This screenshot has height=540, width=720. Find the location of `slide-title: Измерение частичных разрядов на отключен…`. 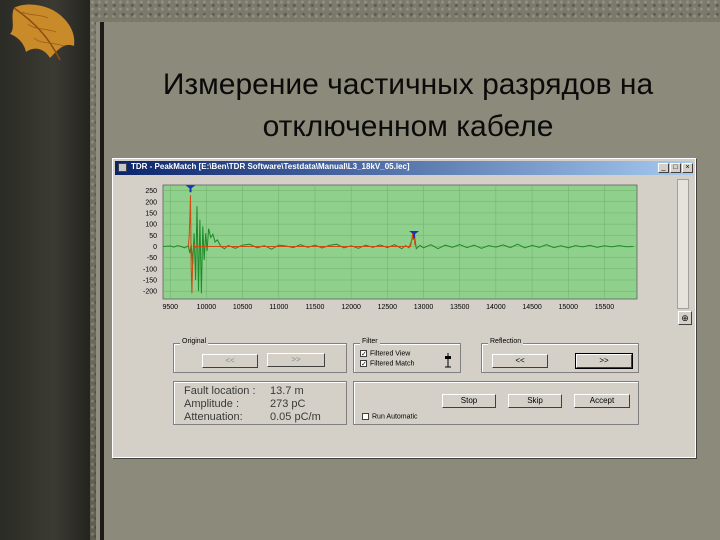

slide-title: Измерение частичных разрядов на отключен… is located at coordinates (408, 106).